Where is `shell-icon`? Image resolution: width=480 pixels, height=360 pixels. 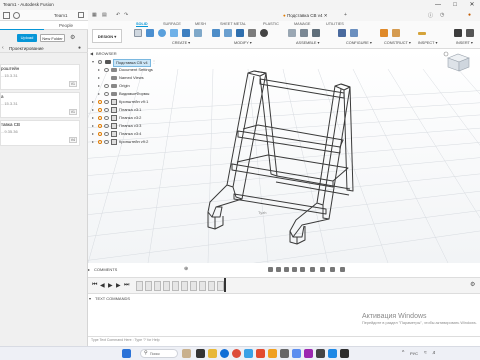 shell-icon is located at coordinates (240, 33).